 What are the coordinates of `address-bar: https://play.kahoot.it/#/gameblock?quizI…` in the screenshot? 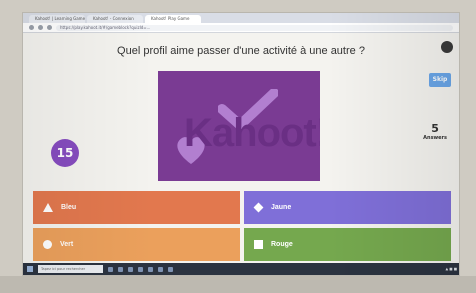 It's located at (241, 28).